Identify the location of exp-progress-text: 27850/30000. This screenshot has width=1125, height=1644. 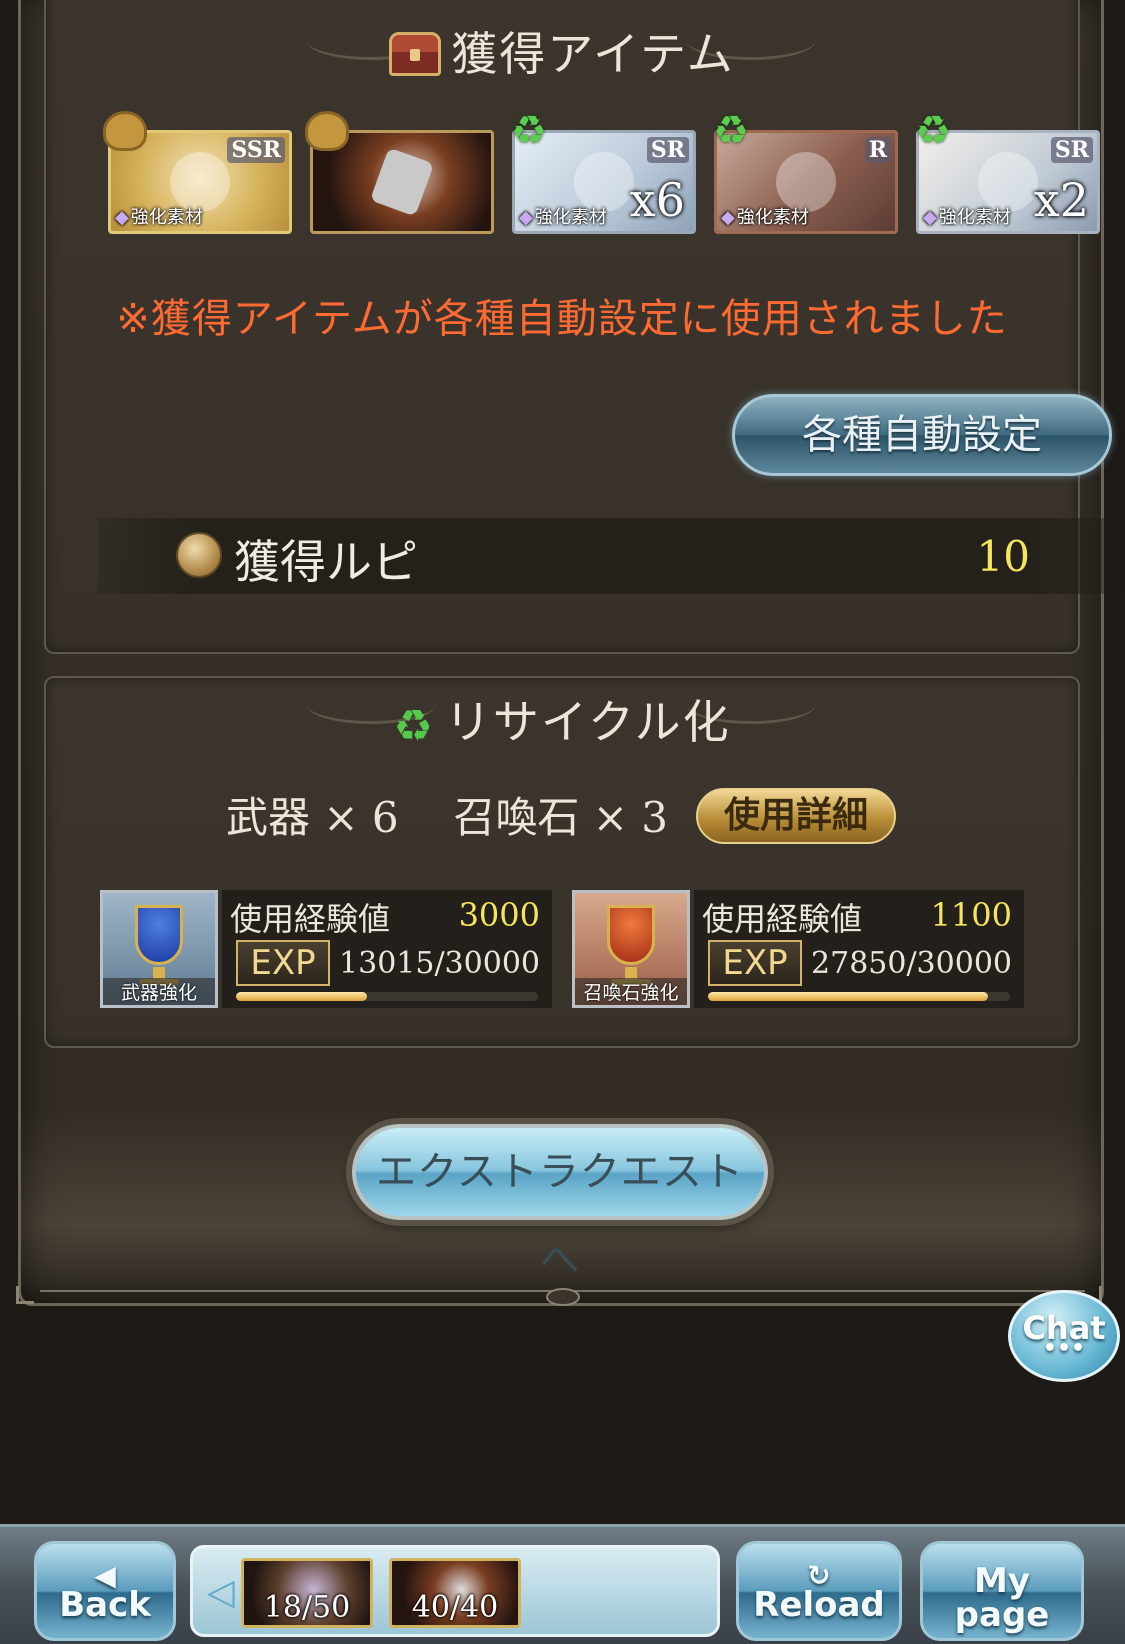
(911, 963).